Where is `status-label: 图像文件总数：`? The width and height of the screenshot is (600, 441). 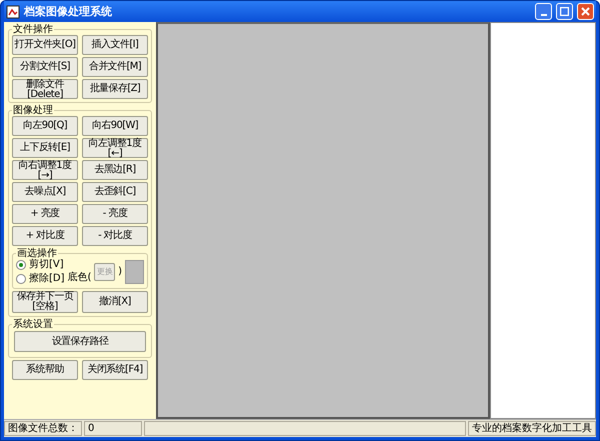
status-label: 图像文件总数： is located at coordinates (43, 428).